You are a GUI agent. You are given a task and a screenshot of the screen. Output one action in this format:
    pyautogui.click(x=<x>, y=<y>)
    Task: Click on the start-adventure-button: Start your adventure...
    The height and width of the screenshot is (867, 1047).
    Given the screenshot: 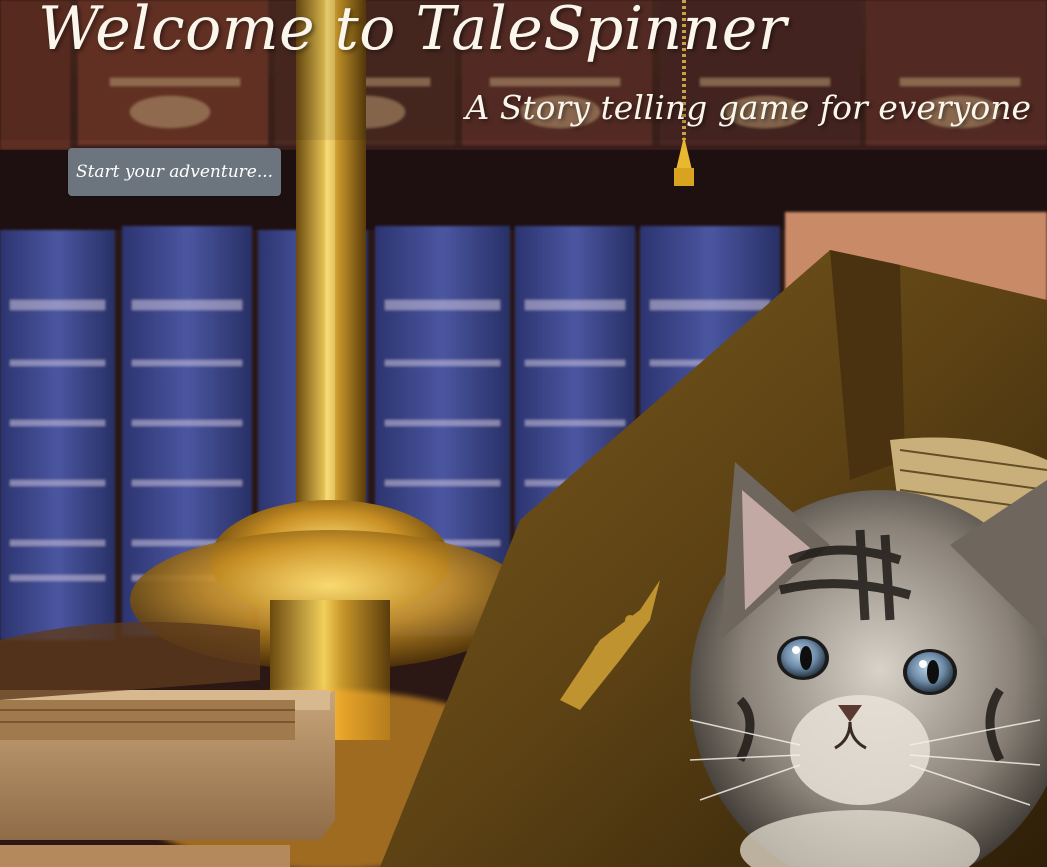 What is the action you would take?
    pyautogui.click(x=174, y=172)
    